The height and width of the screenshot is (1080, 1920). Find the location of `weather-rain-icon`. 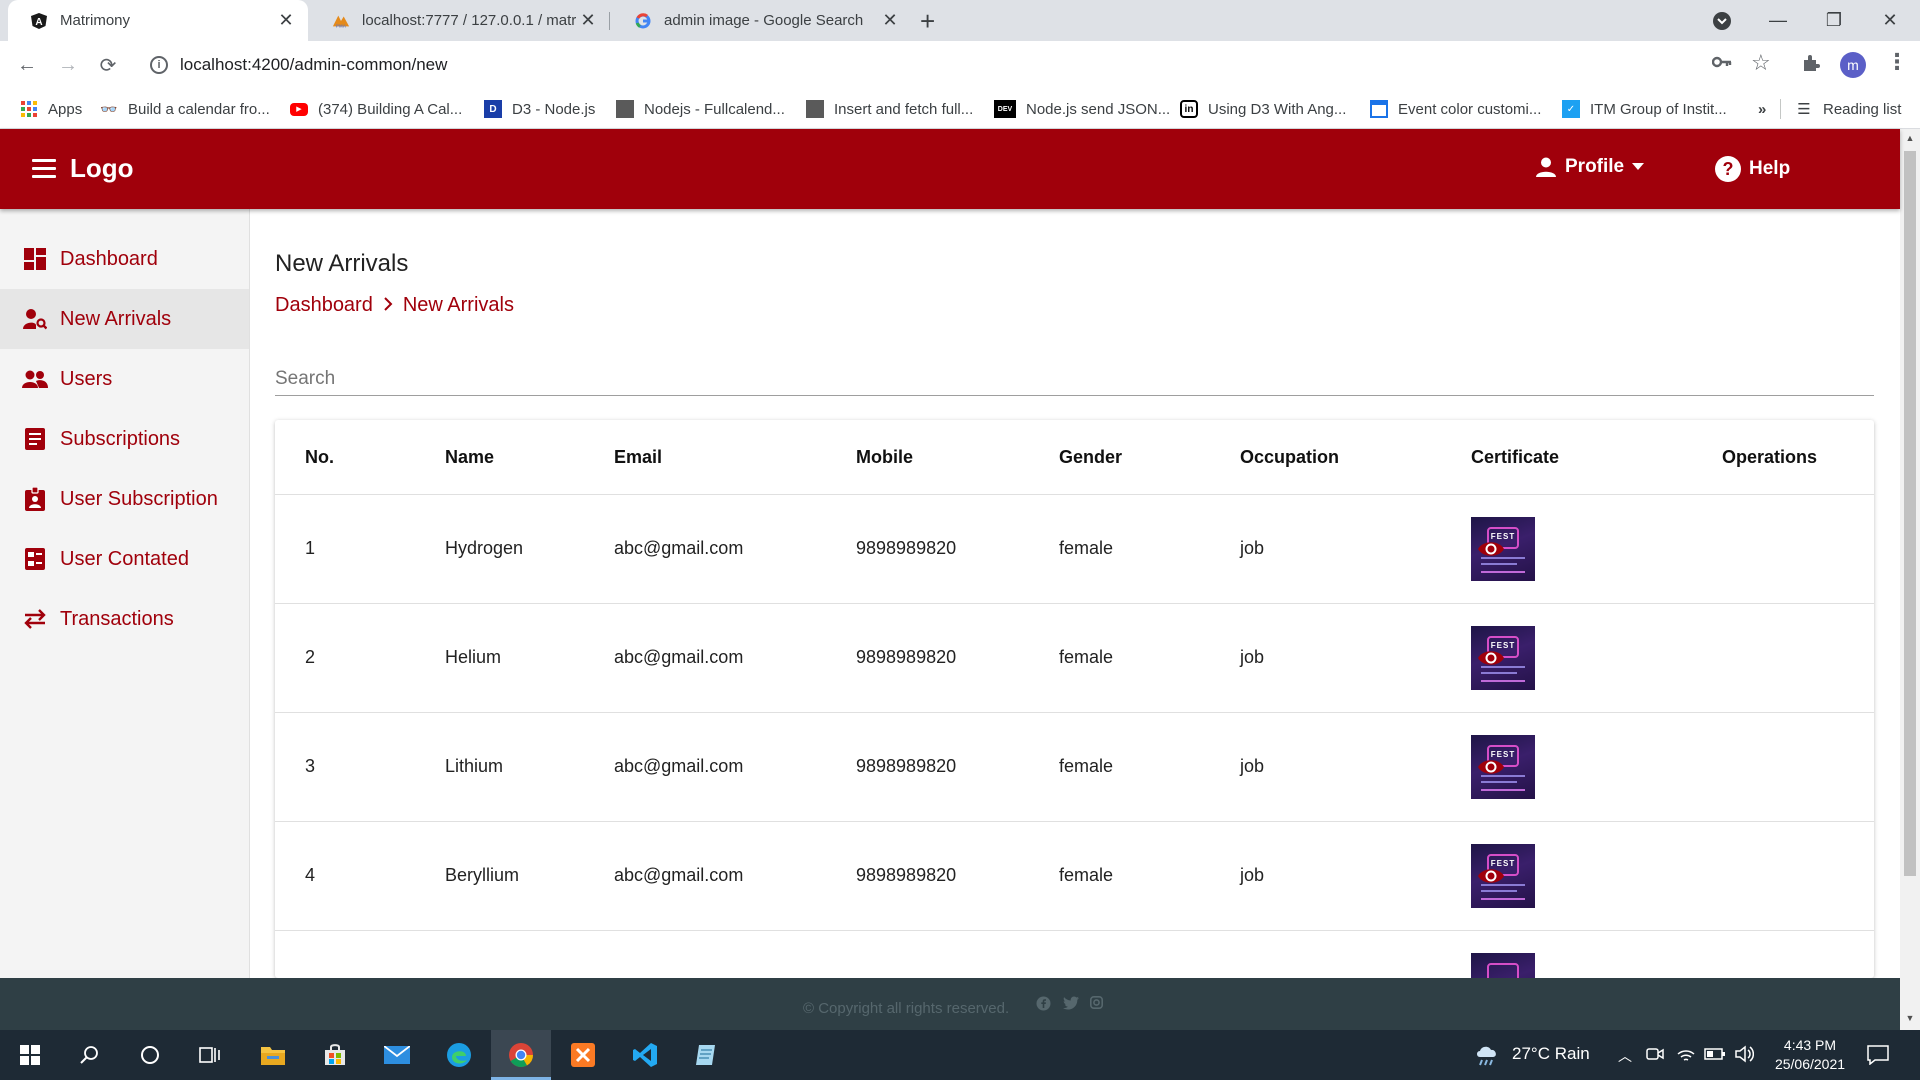

weather-rain-icon is located at coordinates (1488, 1057).